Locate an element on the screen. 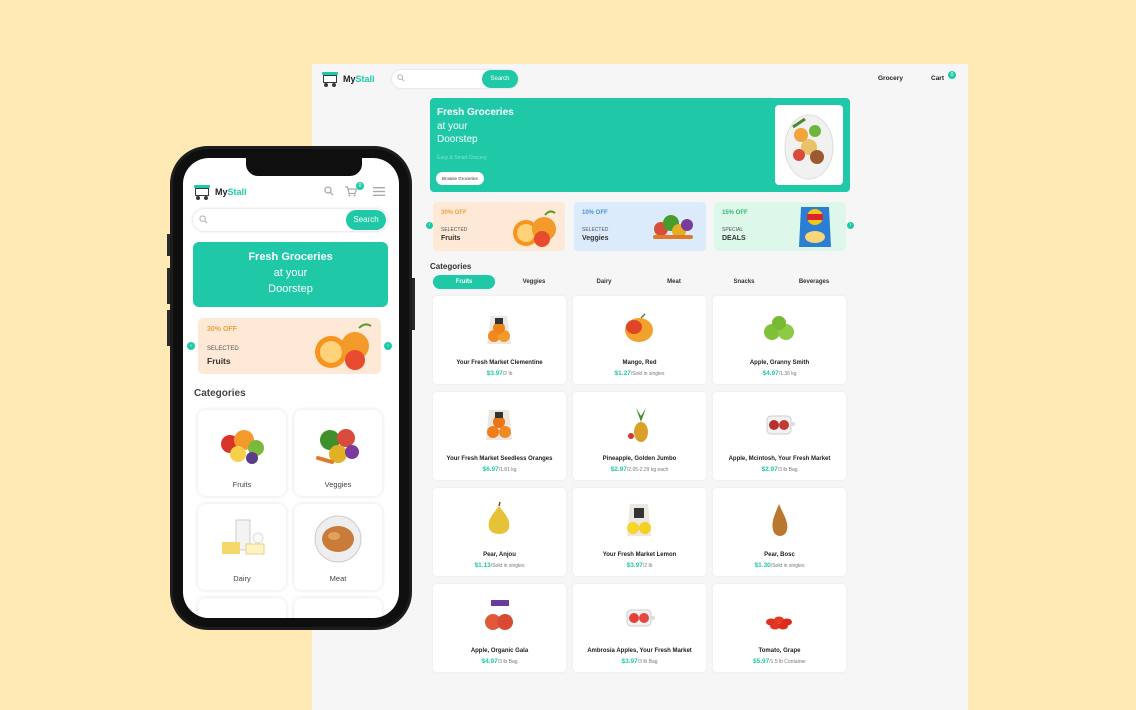 The width and height of the screenshot is (1136, 710). tab-fruits: Fruits is located at coordinates (464, 282).